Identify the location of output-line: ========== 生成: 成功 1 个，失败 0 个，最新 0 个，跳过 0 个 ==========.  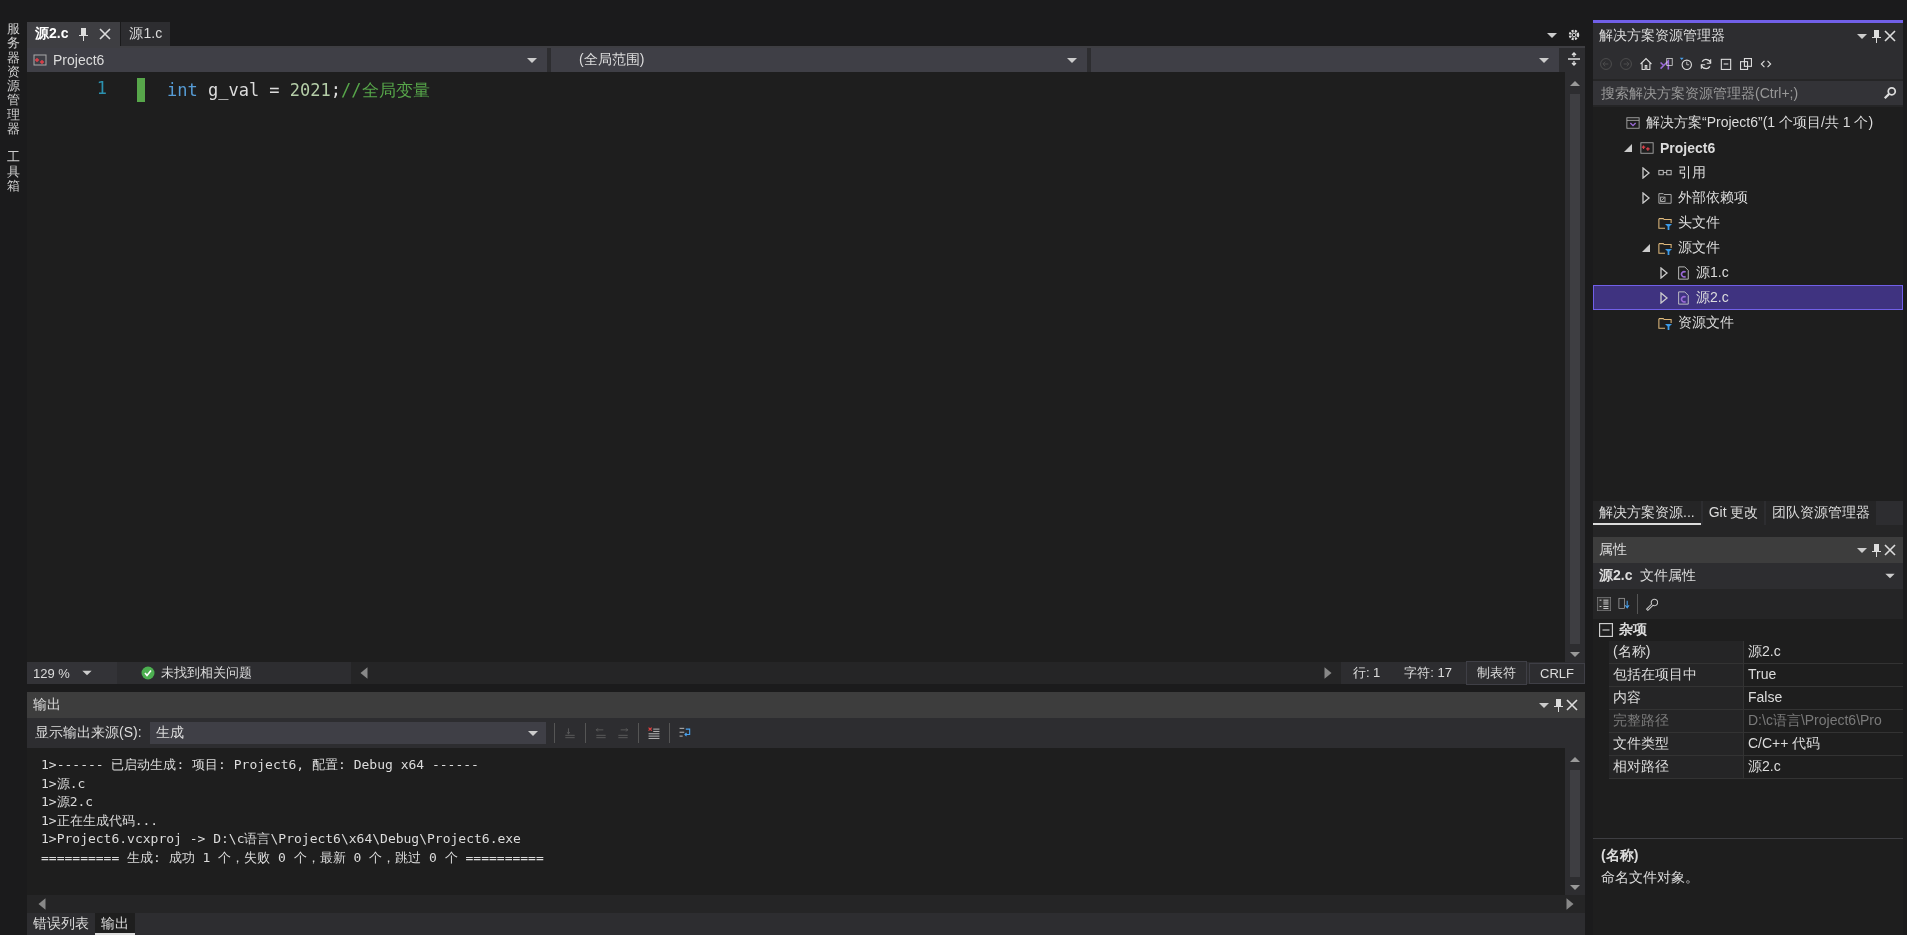
(293, 857).